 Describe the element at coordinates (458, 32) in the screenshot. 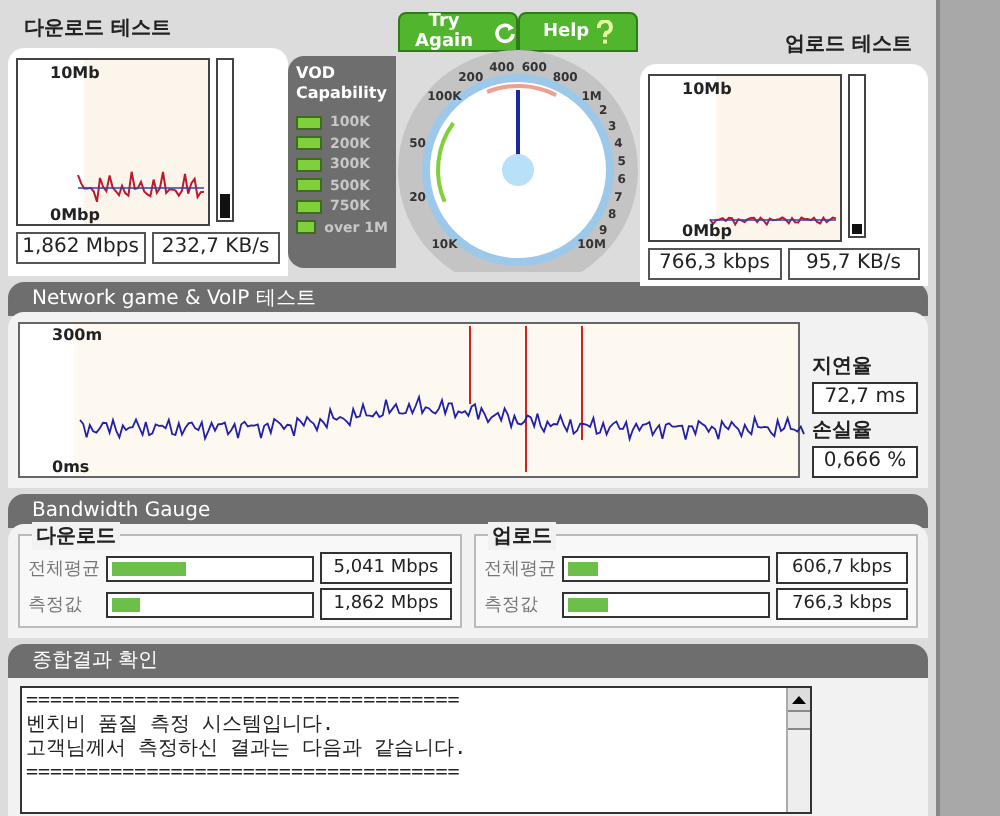

I see `try-again-button: Try Again` at that location.